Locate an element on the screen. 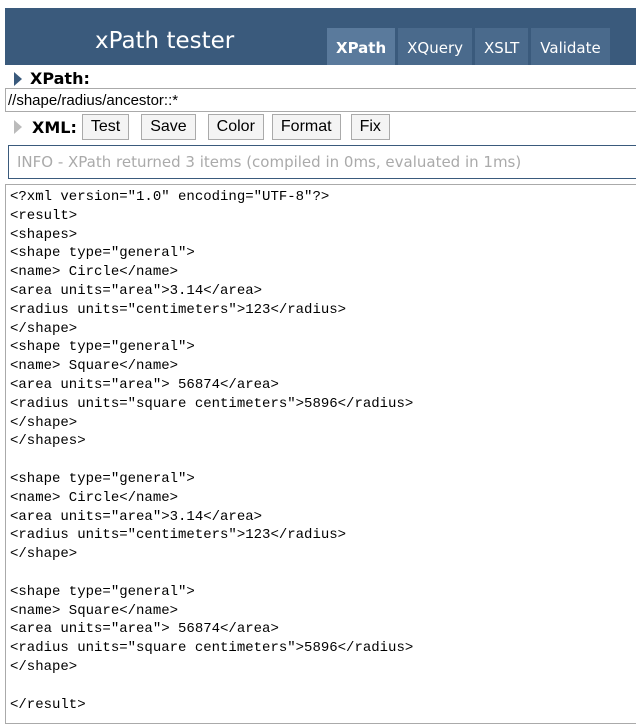  format-button: Format is located at coordinates (306, 127).